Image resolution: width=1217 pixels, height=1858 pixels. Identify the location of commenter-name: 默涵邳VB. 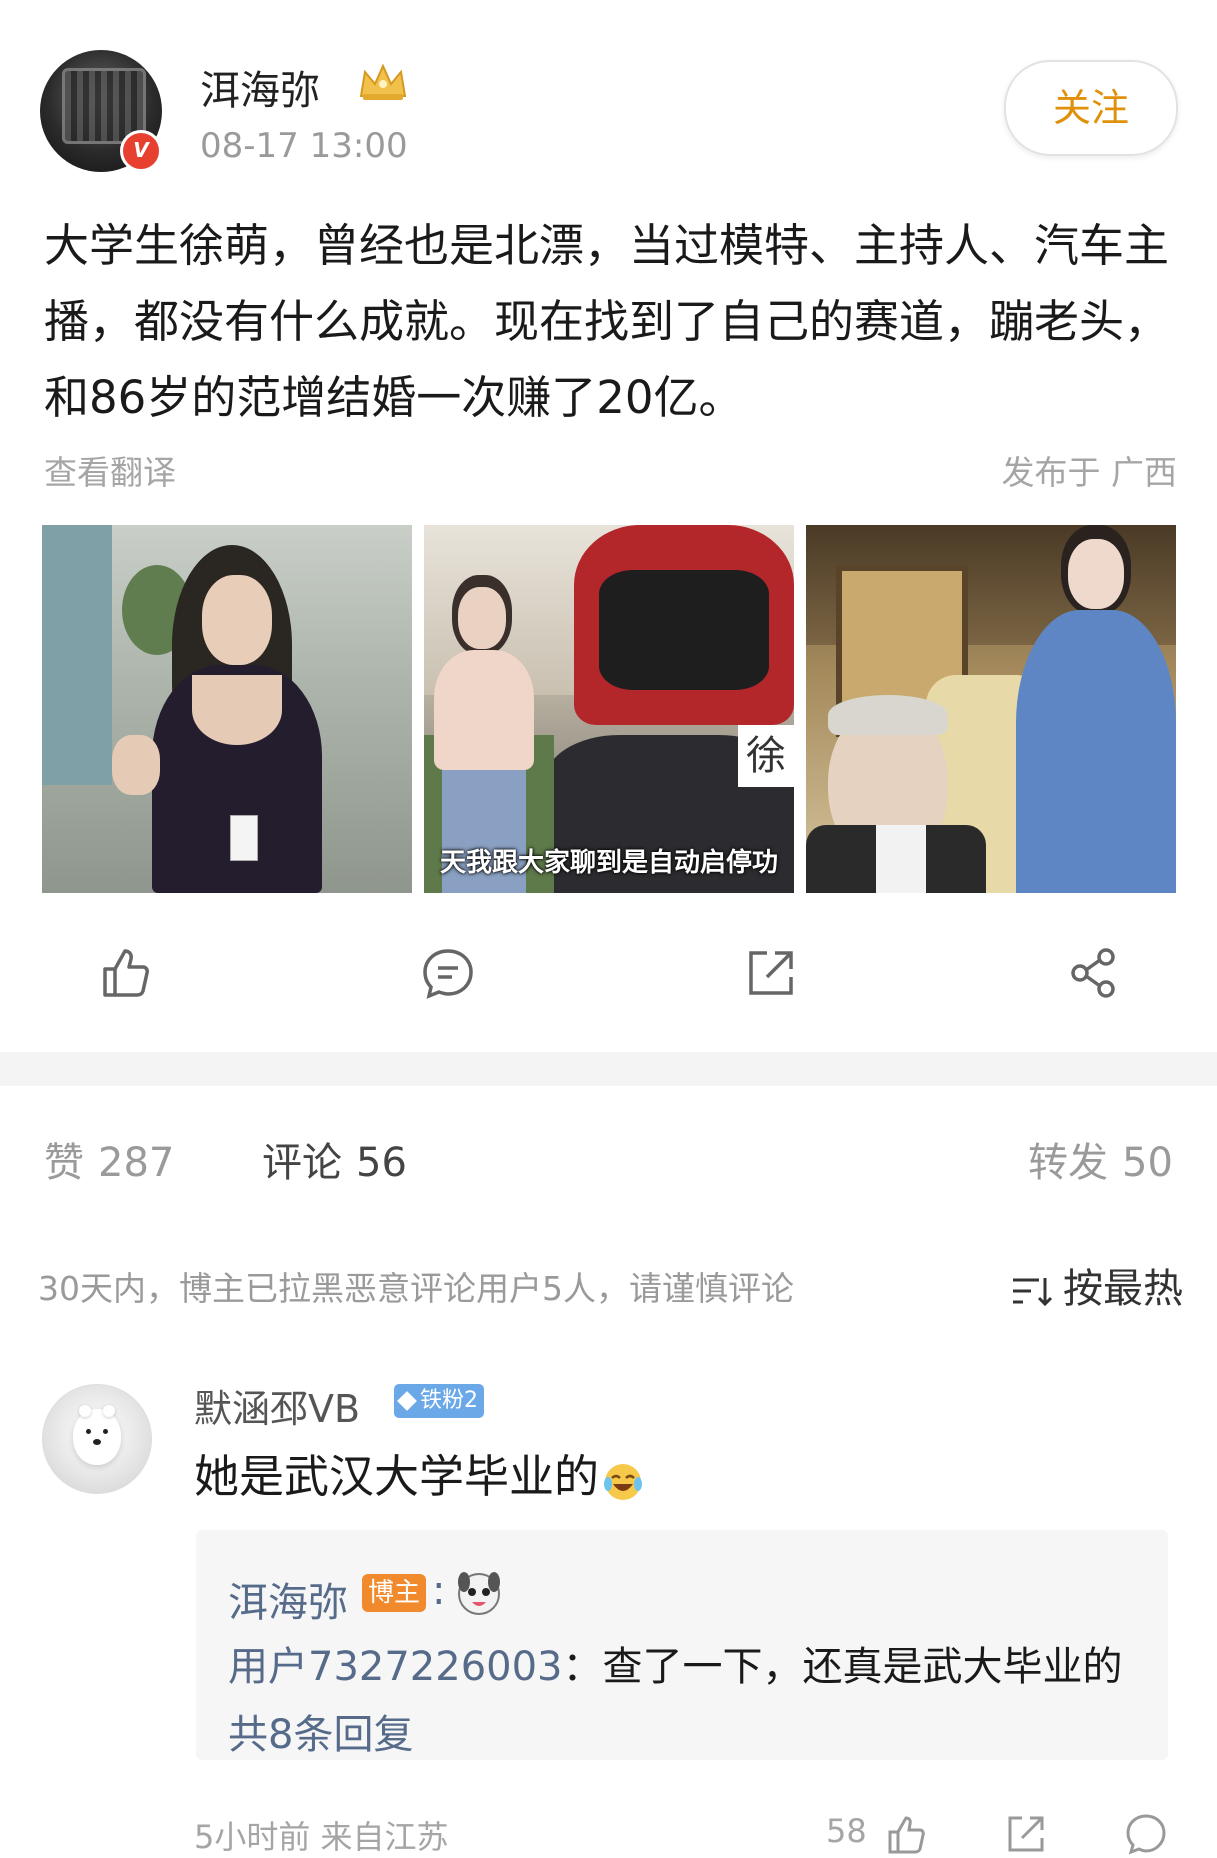
(277, 1405).